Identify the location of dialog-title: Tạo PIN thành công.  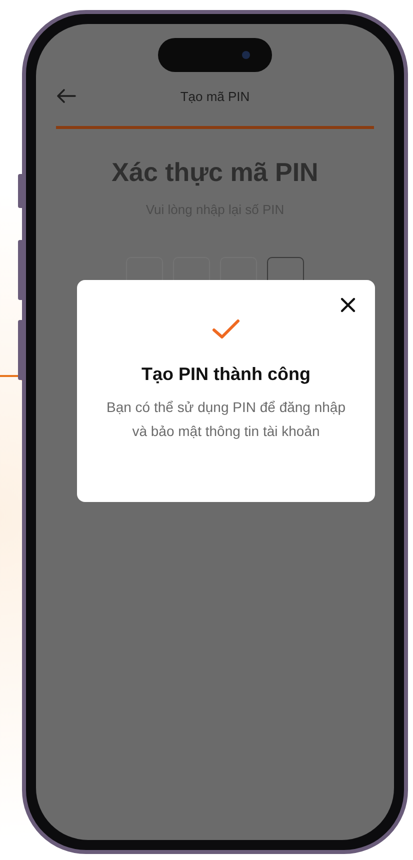
(226, 374).